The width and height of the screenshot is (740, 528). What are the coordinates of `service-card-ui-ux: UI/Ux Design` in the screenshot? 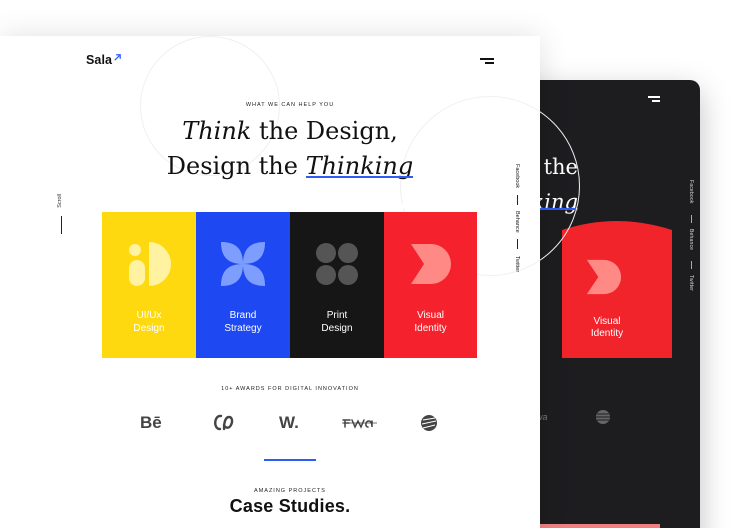 It's located at (149, 285).